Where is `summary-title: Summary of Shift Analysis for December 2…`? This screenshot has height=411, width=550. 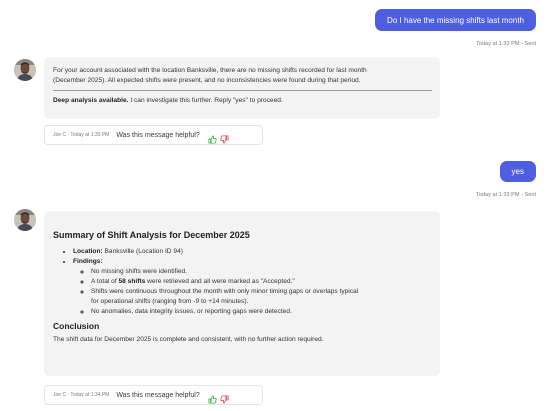
summary-title: Summary of Shift Analysis for December 2… is located at coordinates (151, 235).